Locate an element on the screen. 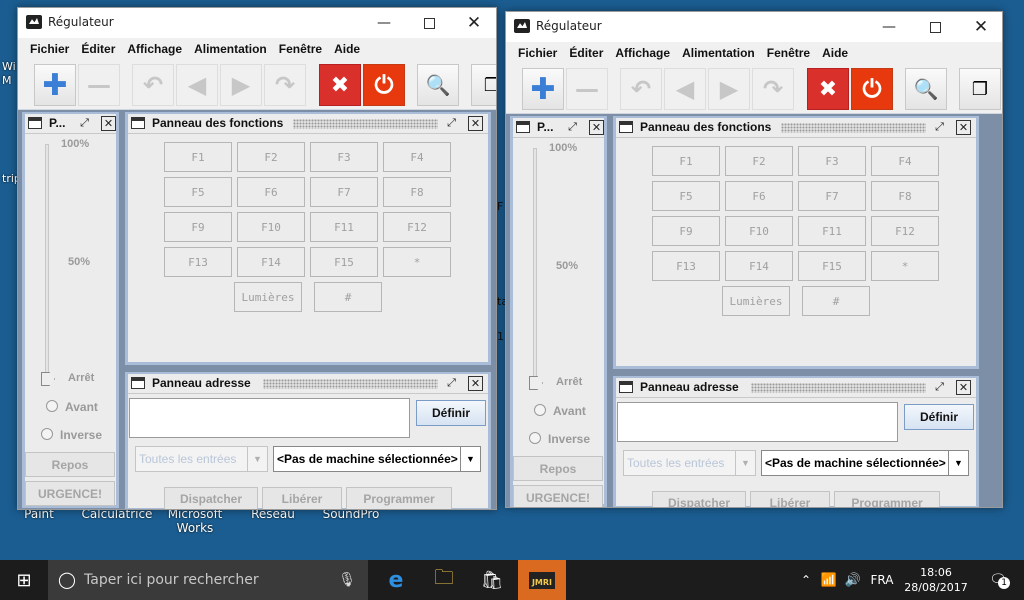 The image size is (1024, 600). search-input: ◯ Taper ici pour rechercher 🎙 is located at coordinates (208, 580).